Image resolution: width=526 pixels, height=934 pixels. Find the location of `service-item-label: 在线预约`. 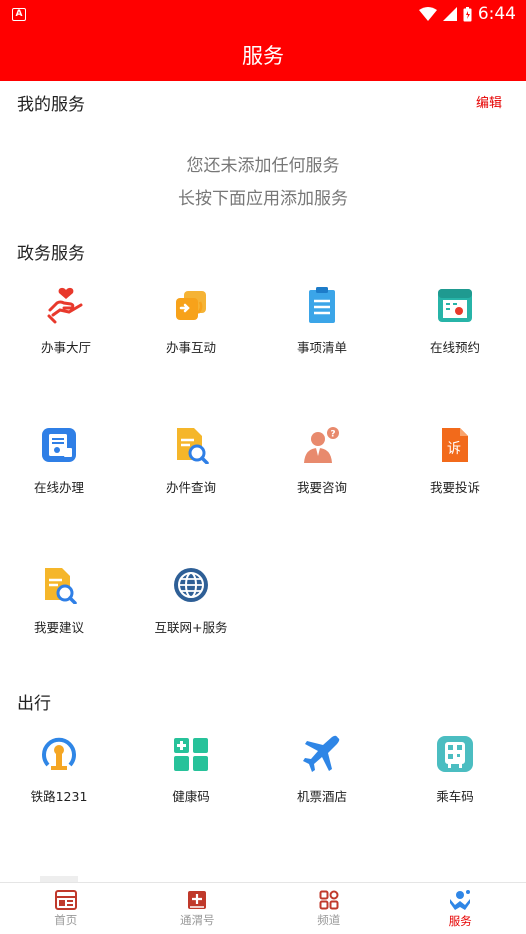

service-item-label: 在线预约 is located at coordinates (454, 347).